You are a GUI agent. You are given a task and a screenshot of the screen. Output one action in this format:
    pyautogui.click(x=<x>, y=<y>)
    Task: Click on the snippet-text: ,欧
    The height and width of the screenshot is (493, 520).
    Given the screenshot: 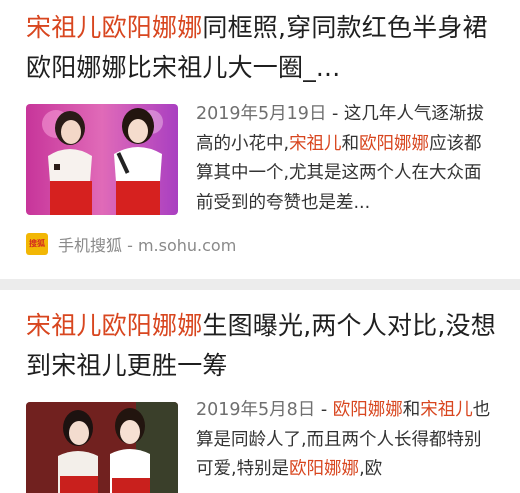 What is the action you would take?
    pyautogui.click(x=371, y=469)
    